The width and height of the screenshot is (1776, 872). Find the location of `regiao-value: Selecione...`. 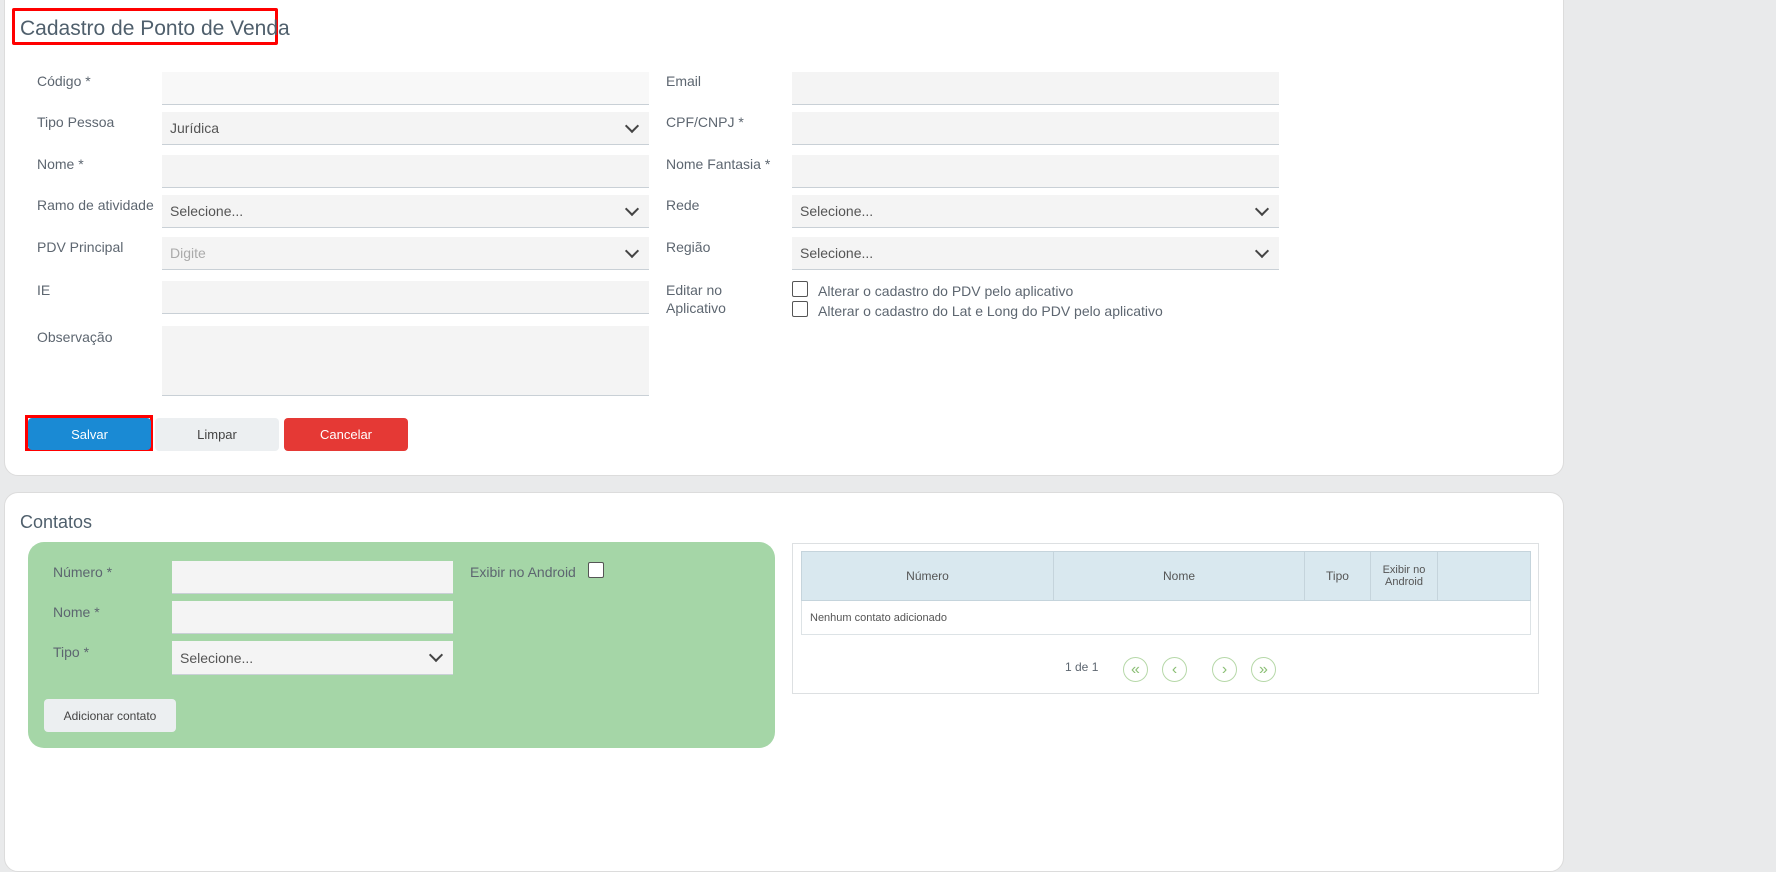

regiao-value: Selecione... is located at coordinates (837, 253).